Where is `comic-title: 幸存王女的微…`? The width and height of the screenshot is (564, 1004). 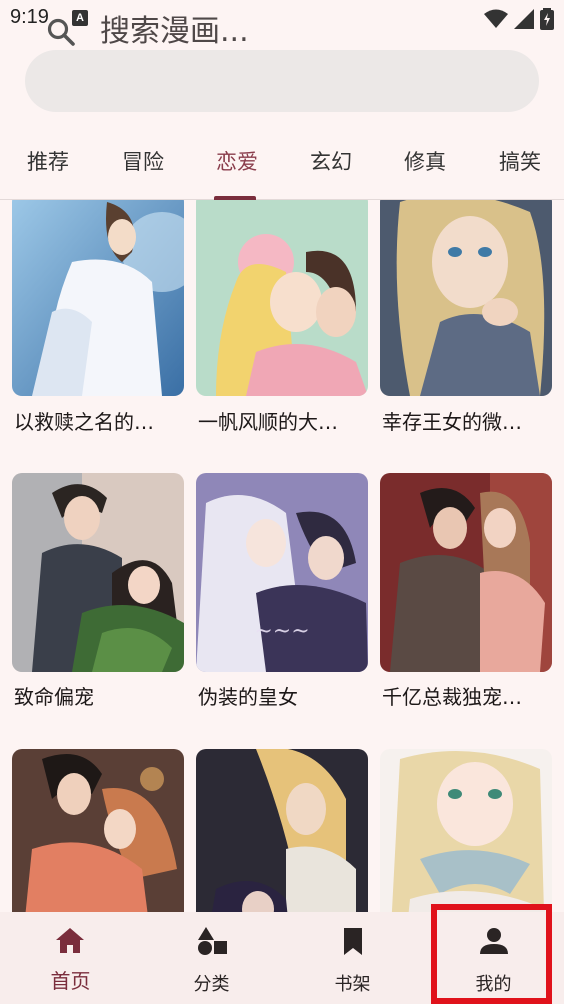 comic-title: 幸存王女的微… is located at coordinates (468, 420).